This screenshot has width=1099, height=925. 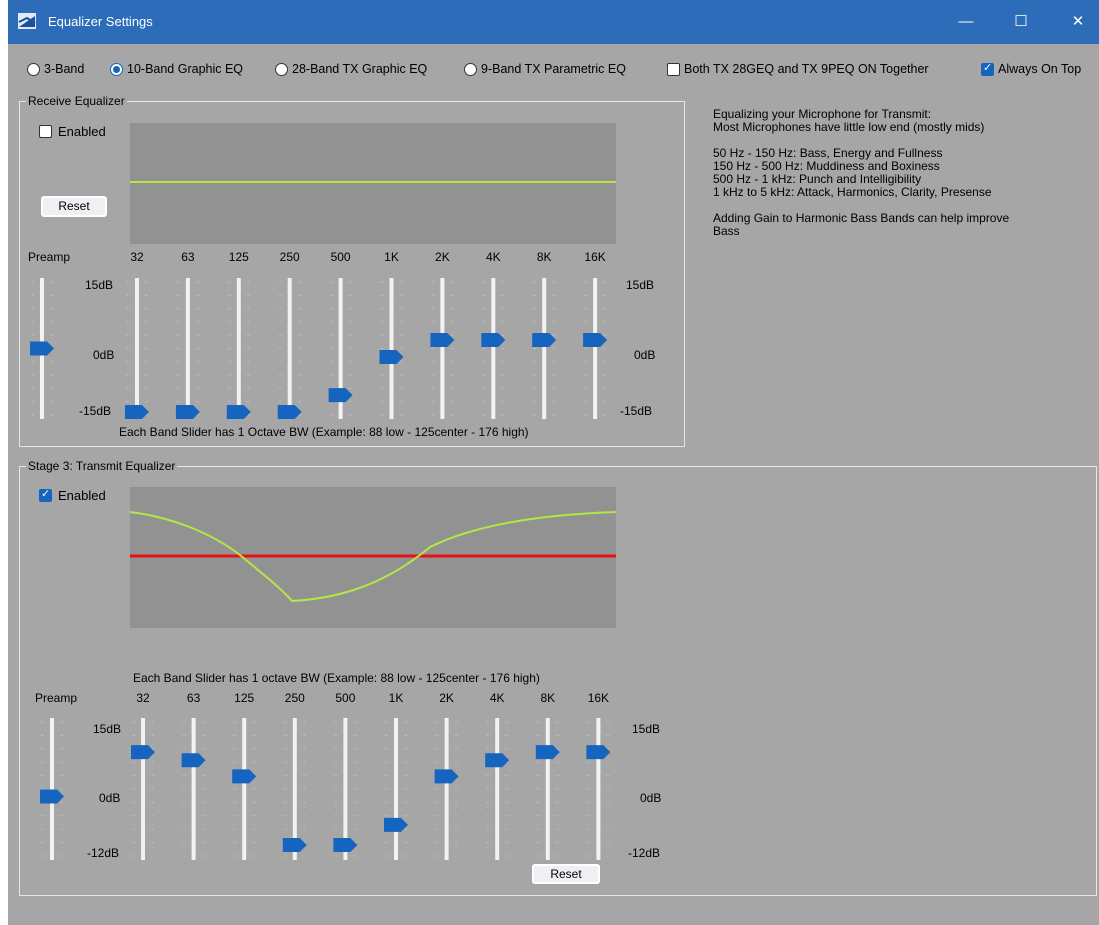 What do you see at coordinates (566, 874) in the screenshot?
I see `transmit-reset-button: Reset` at bounding box center [566, 874].